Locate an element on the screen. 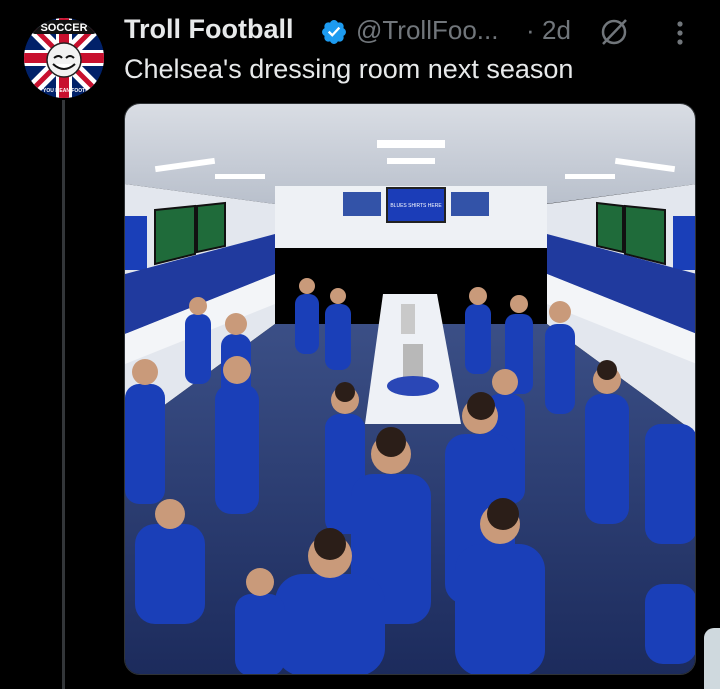 Image resolution: width=720 pixels, height=689 pixels. scroll-handle is located at coordinates (712, 658).